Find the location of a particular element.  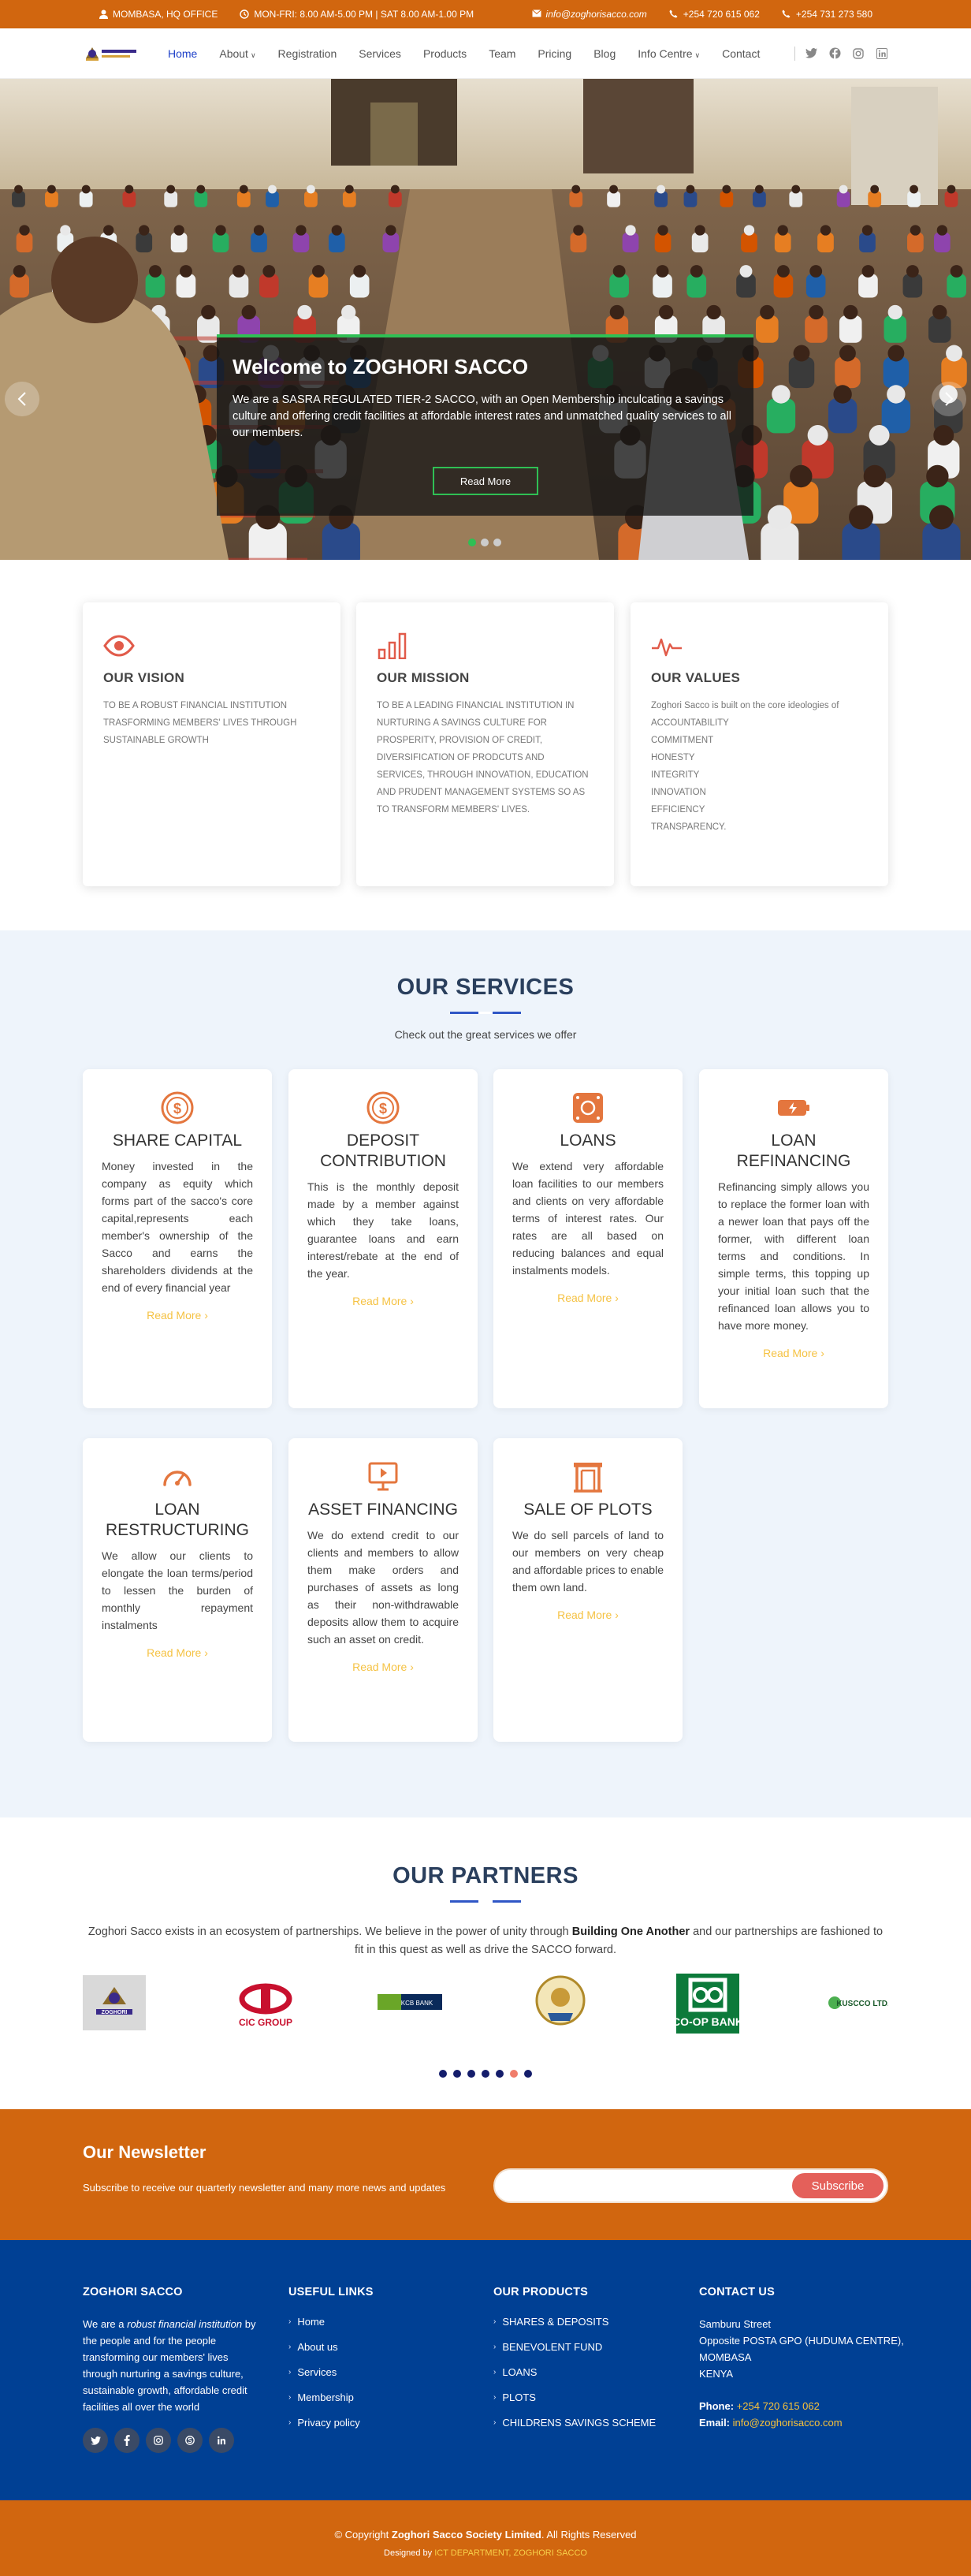

nav-item-services: Services is located at coordinates (380, 54).